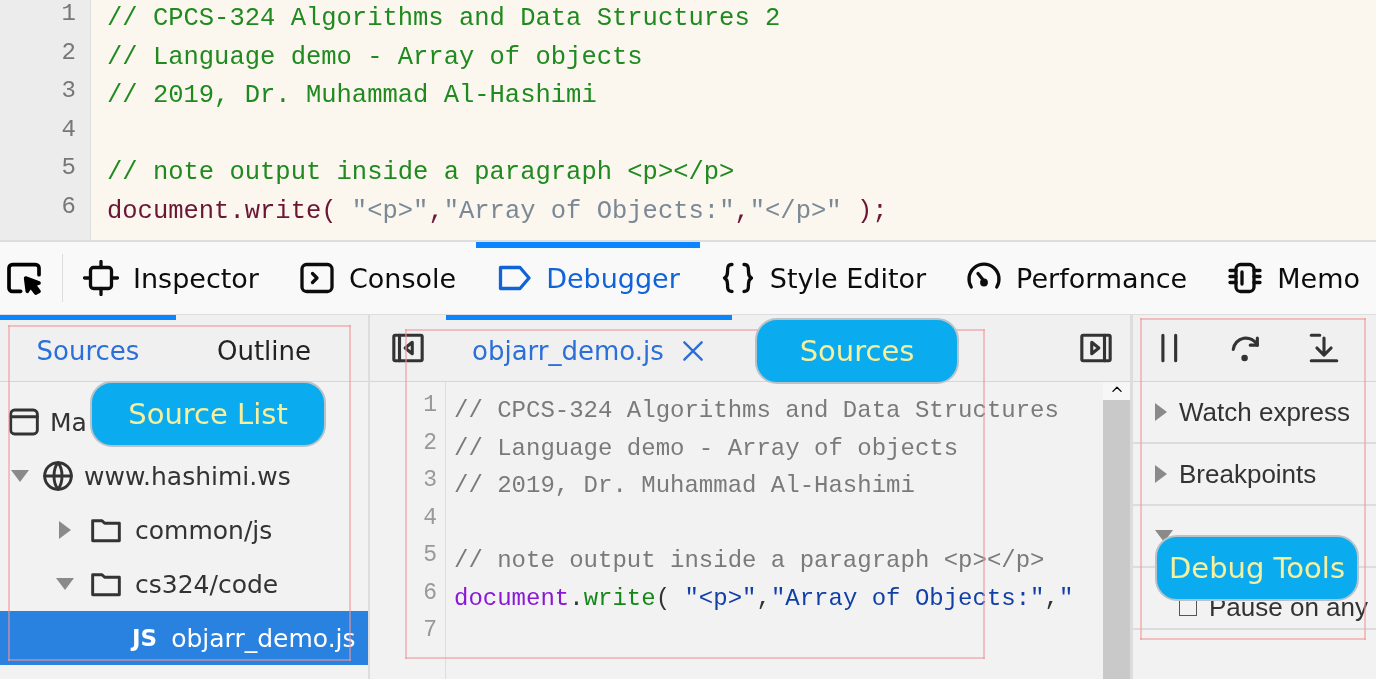 The image size is (1376, 679). I want to click on callout-tooltip: Source List, so click(208, 414).